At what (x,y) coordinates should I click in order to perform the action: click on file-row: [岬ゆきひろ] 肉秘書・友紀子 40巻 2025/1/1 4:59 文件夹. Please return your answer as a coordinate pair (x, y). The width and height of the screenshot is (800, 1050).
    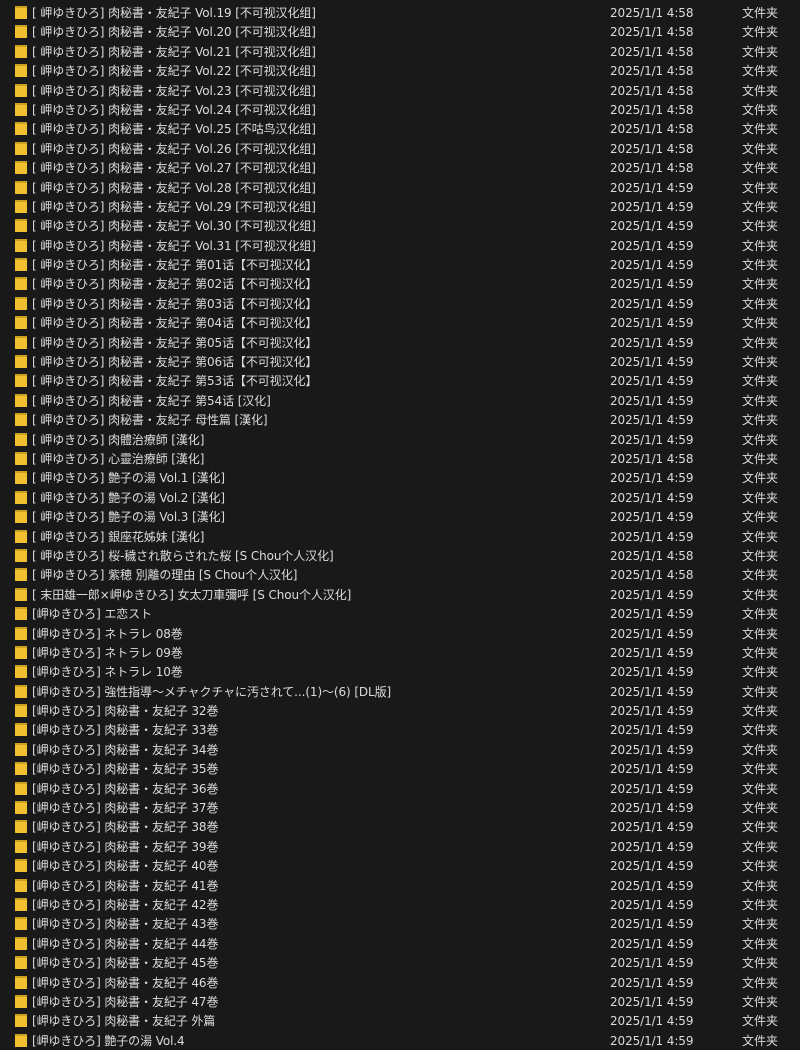
    Looking at the image, I should click on (400, 865).